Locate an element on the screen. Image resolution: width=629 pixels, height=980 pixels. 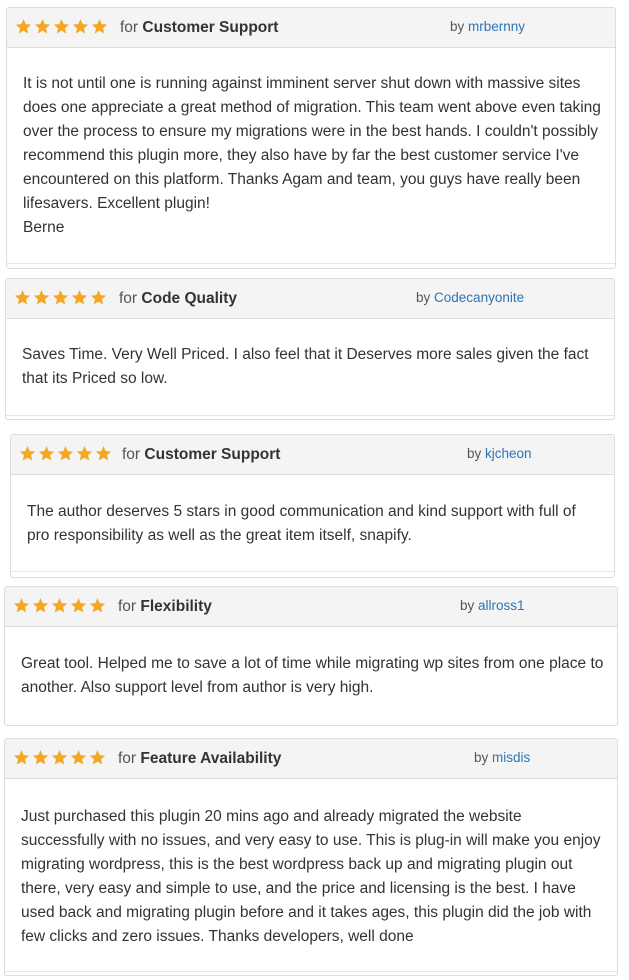
author-link: Codecanyonite is located at coordinates (479, 297).